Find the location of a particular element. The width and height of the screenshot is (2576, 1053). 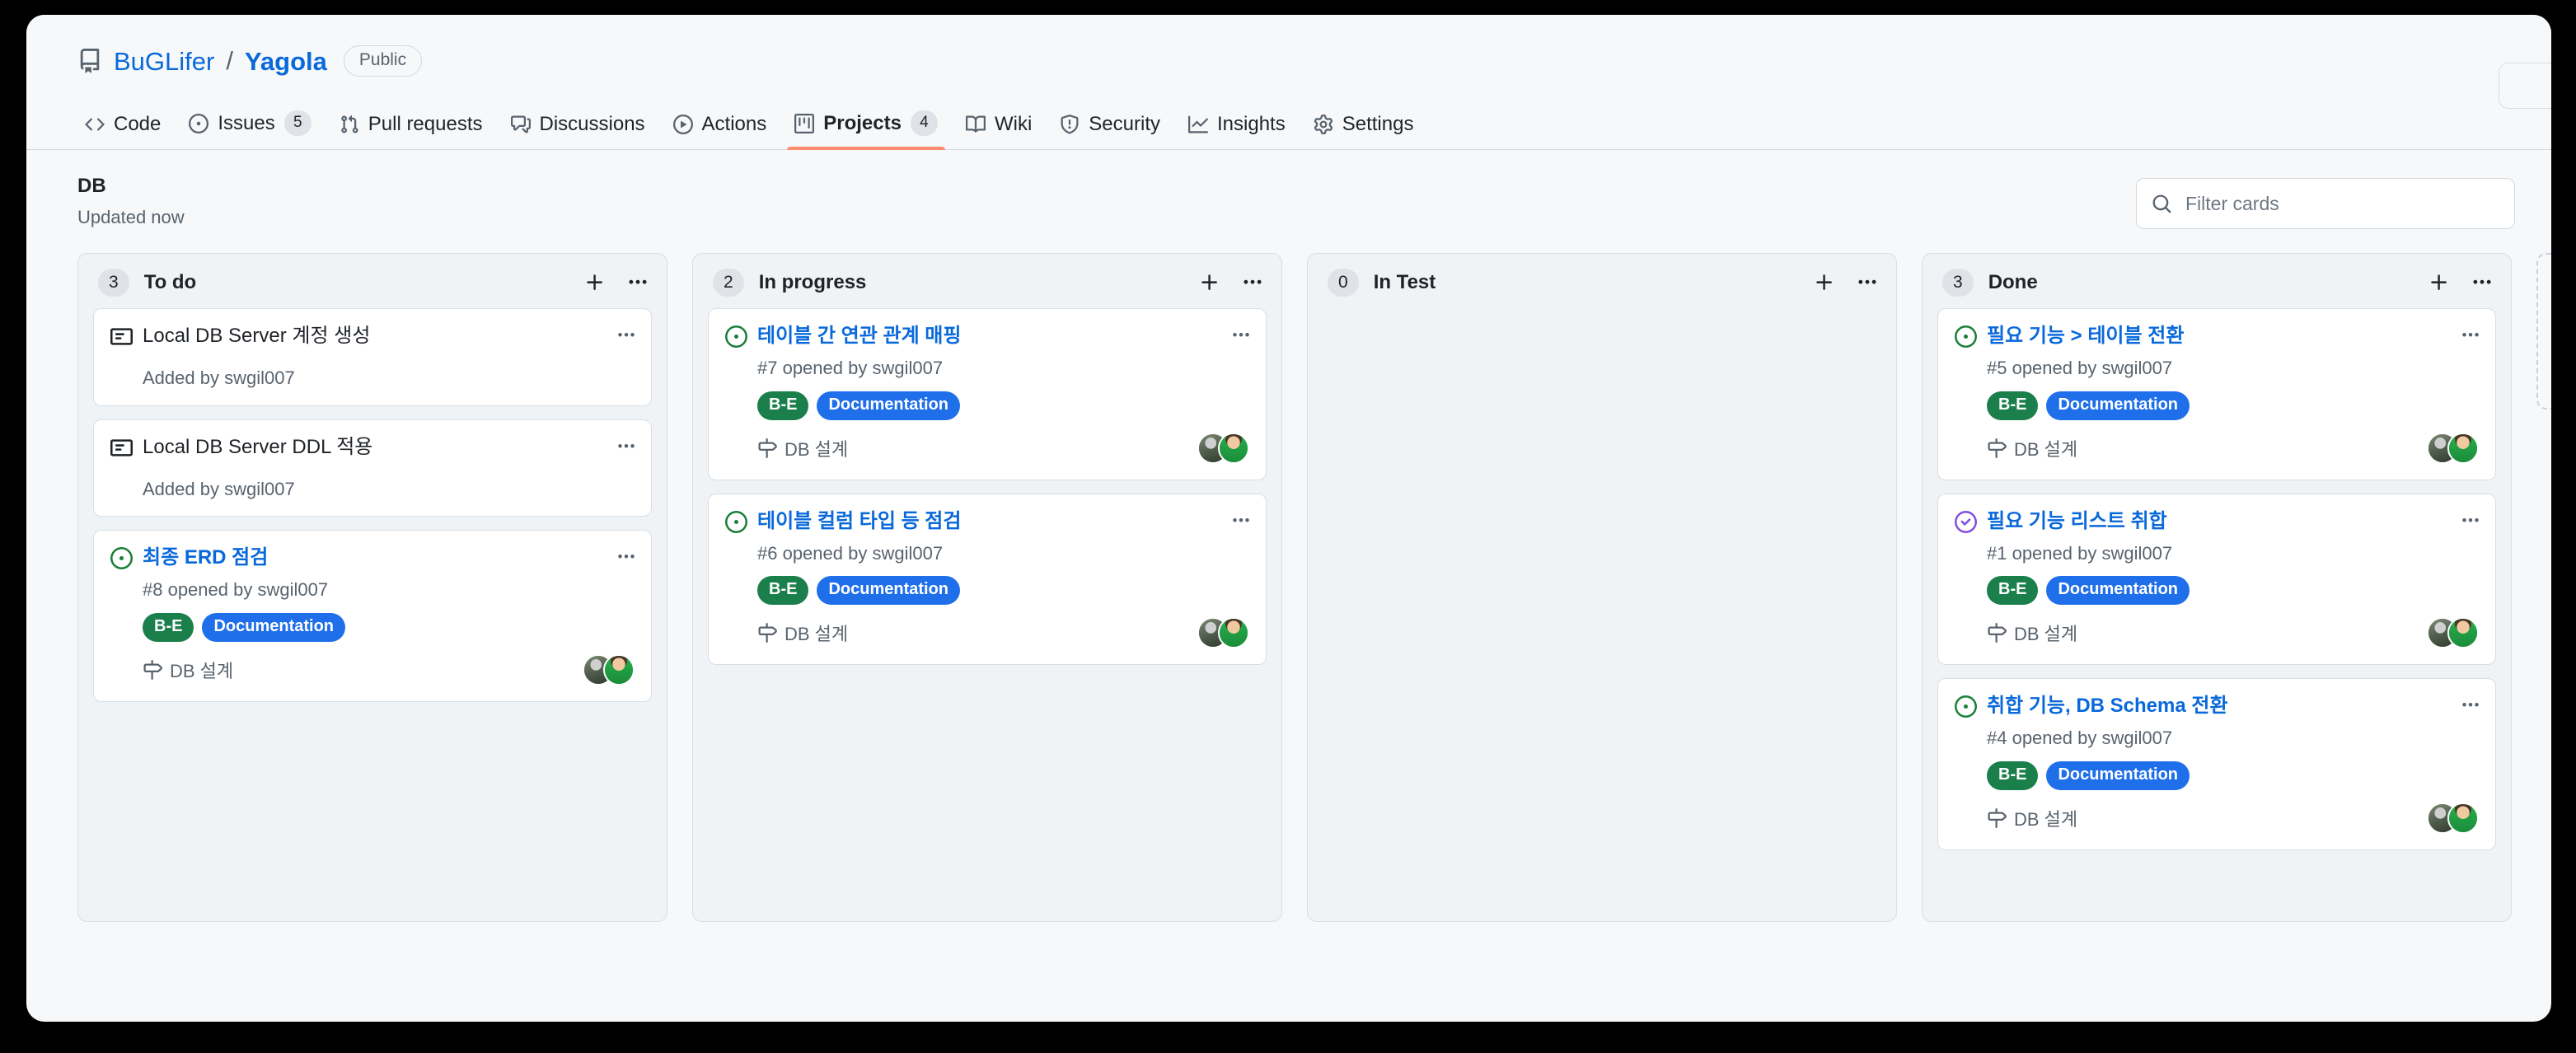

nav-tab-wiki: Wiki is located at coordinates (999, 131).